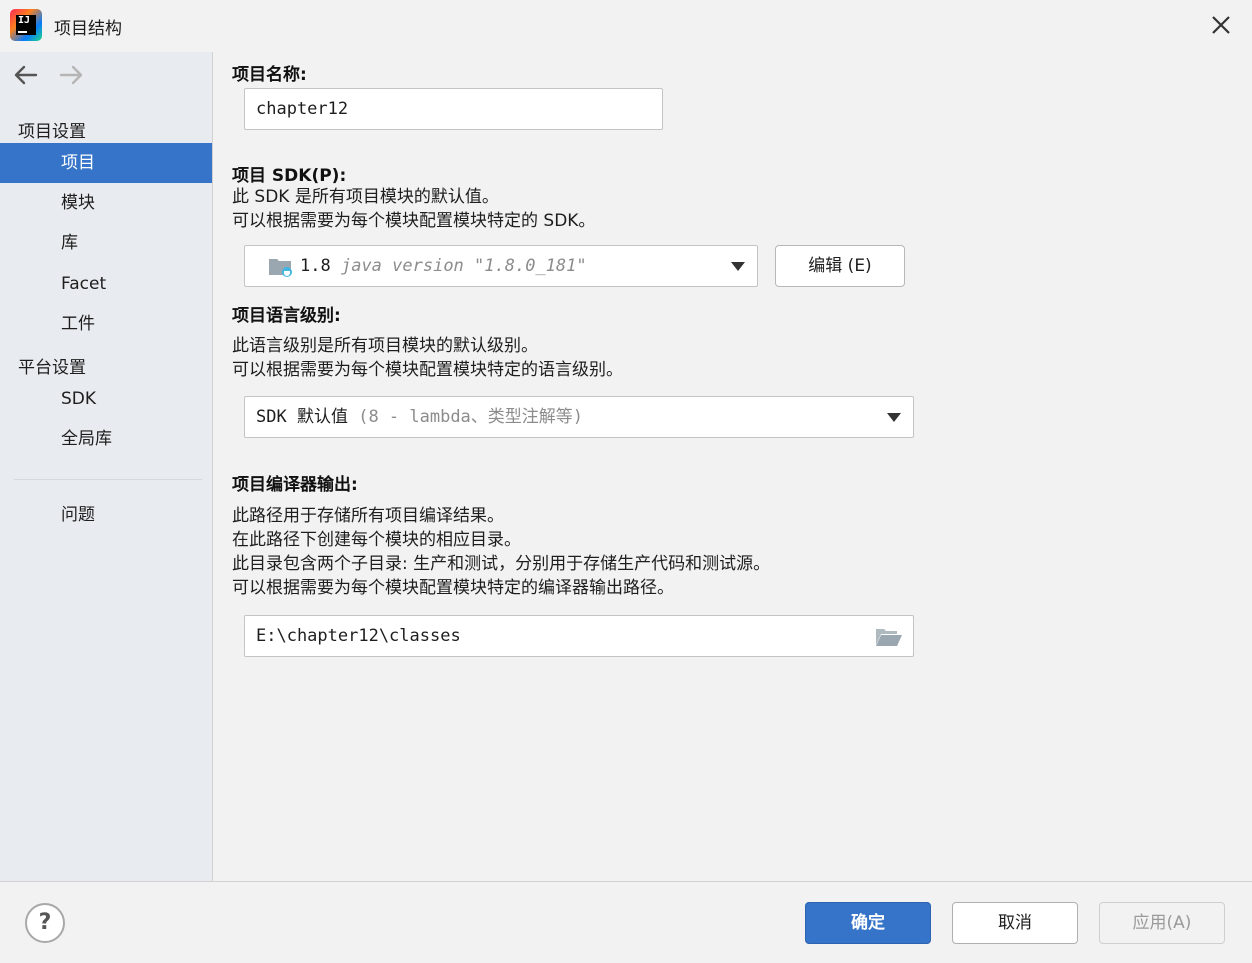 This screenshot has height=963, width=1252. I want to click on project-sdk-desc-2: 可以根据需要为每个模块配置模块特定的 SDK。, so click(414, 221).